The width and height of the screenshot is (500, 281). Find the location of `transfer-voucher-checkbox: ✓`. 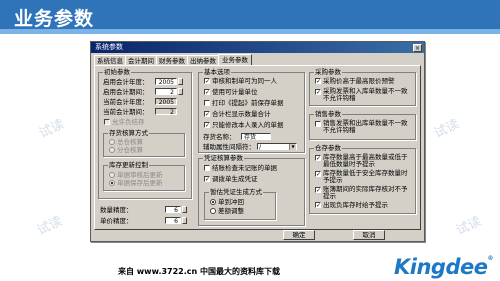

transfer-voucher-checkbox: ✓ is located at coordinates (207, 179).